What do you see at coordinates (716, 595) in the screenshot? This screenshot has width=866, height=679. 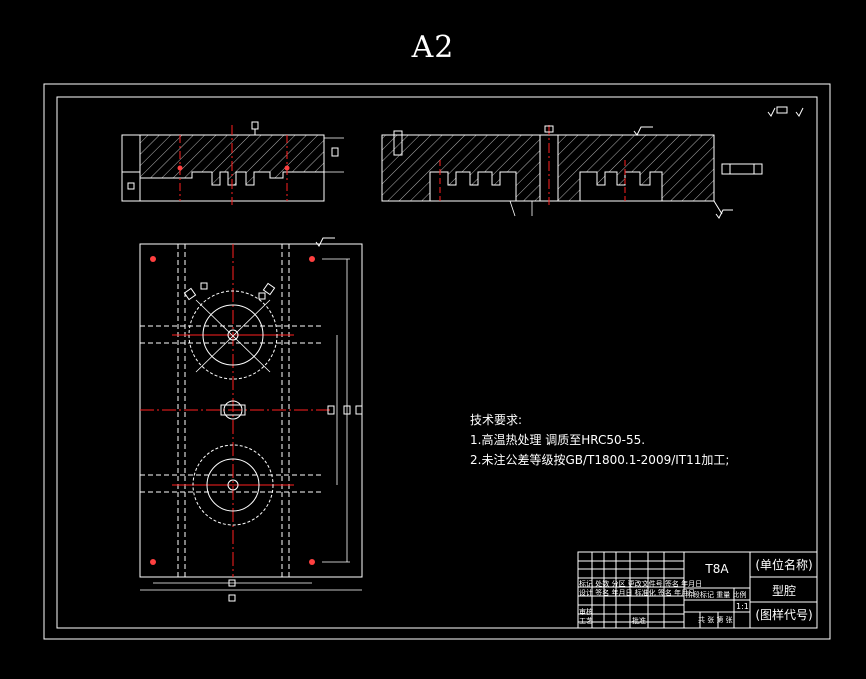 I see `stage-weight-scale-label: 阶段标记 重量 比例` at bounding box center [716, 595].